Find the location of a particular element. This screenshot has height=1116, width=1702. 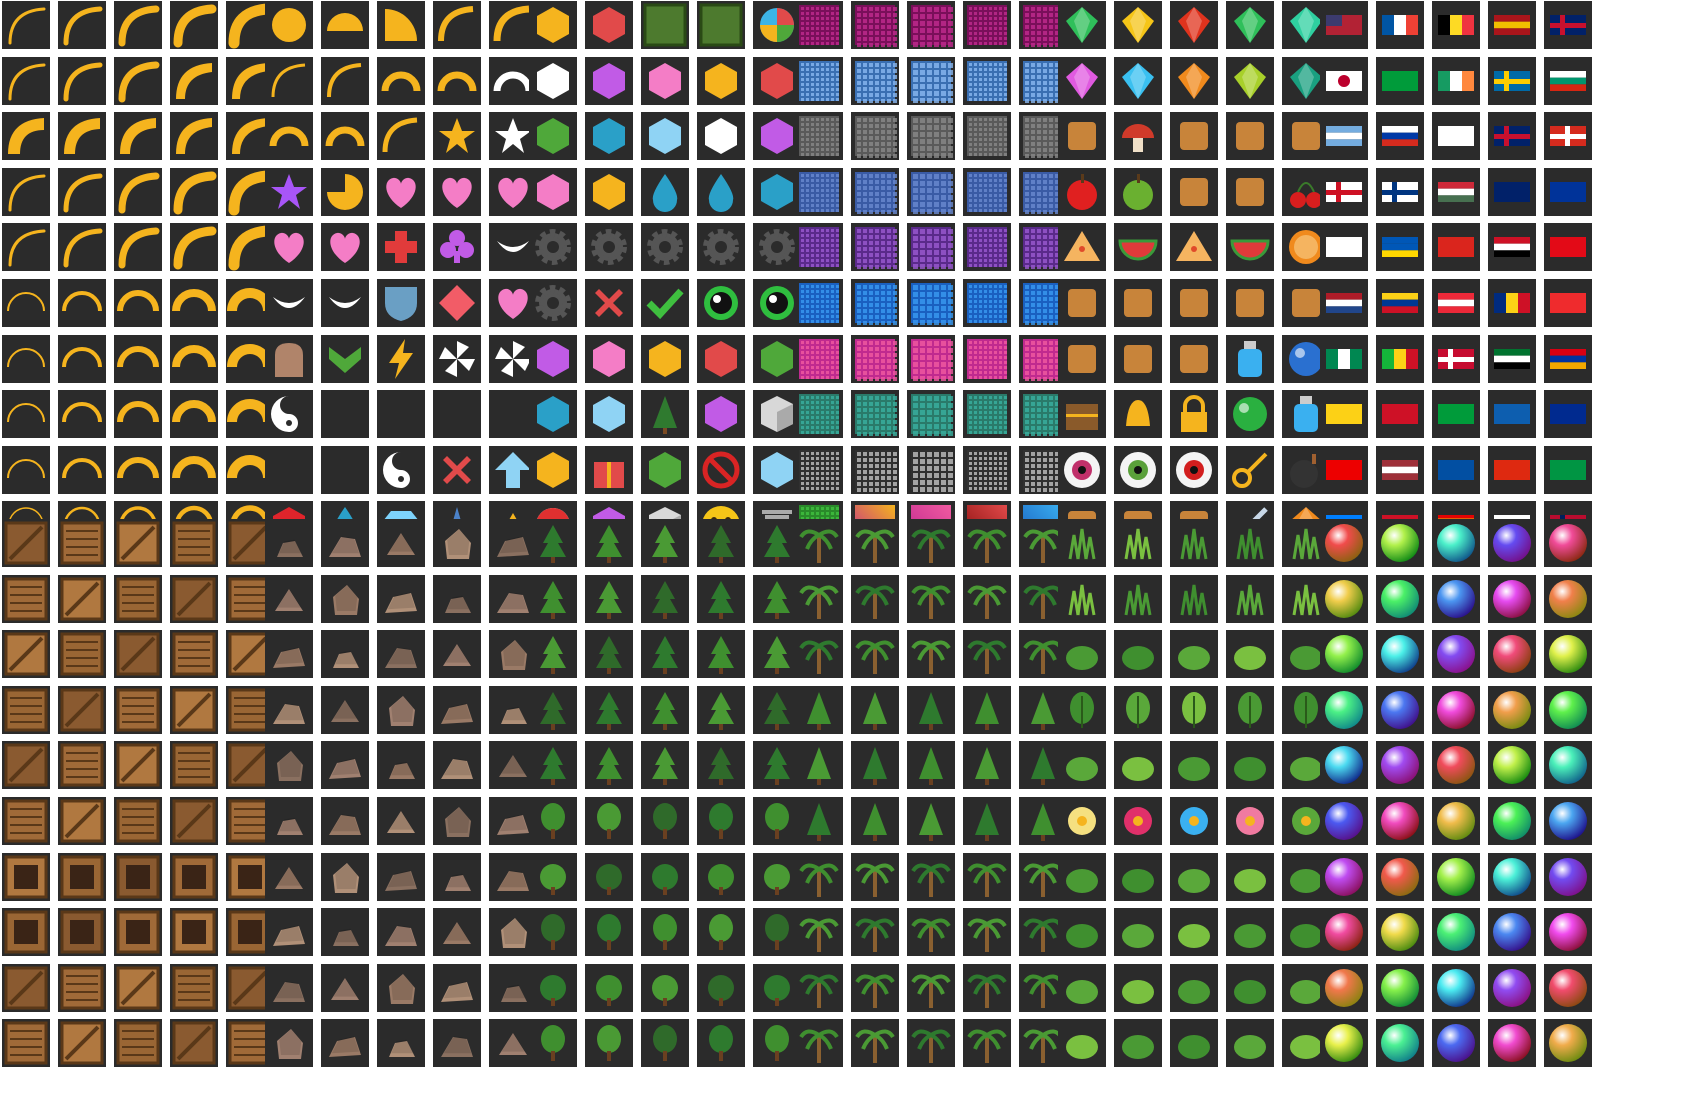

tombstone-icon is located at coordinates (289, 358).